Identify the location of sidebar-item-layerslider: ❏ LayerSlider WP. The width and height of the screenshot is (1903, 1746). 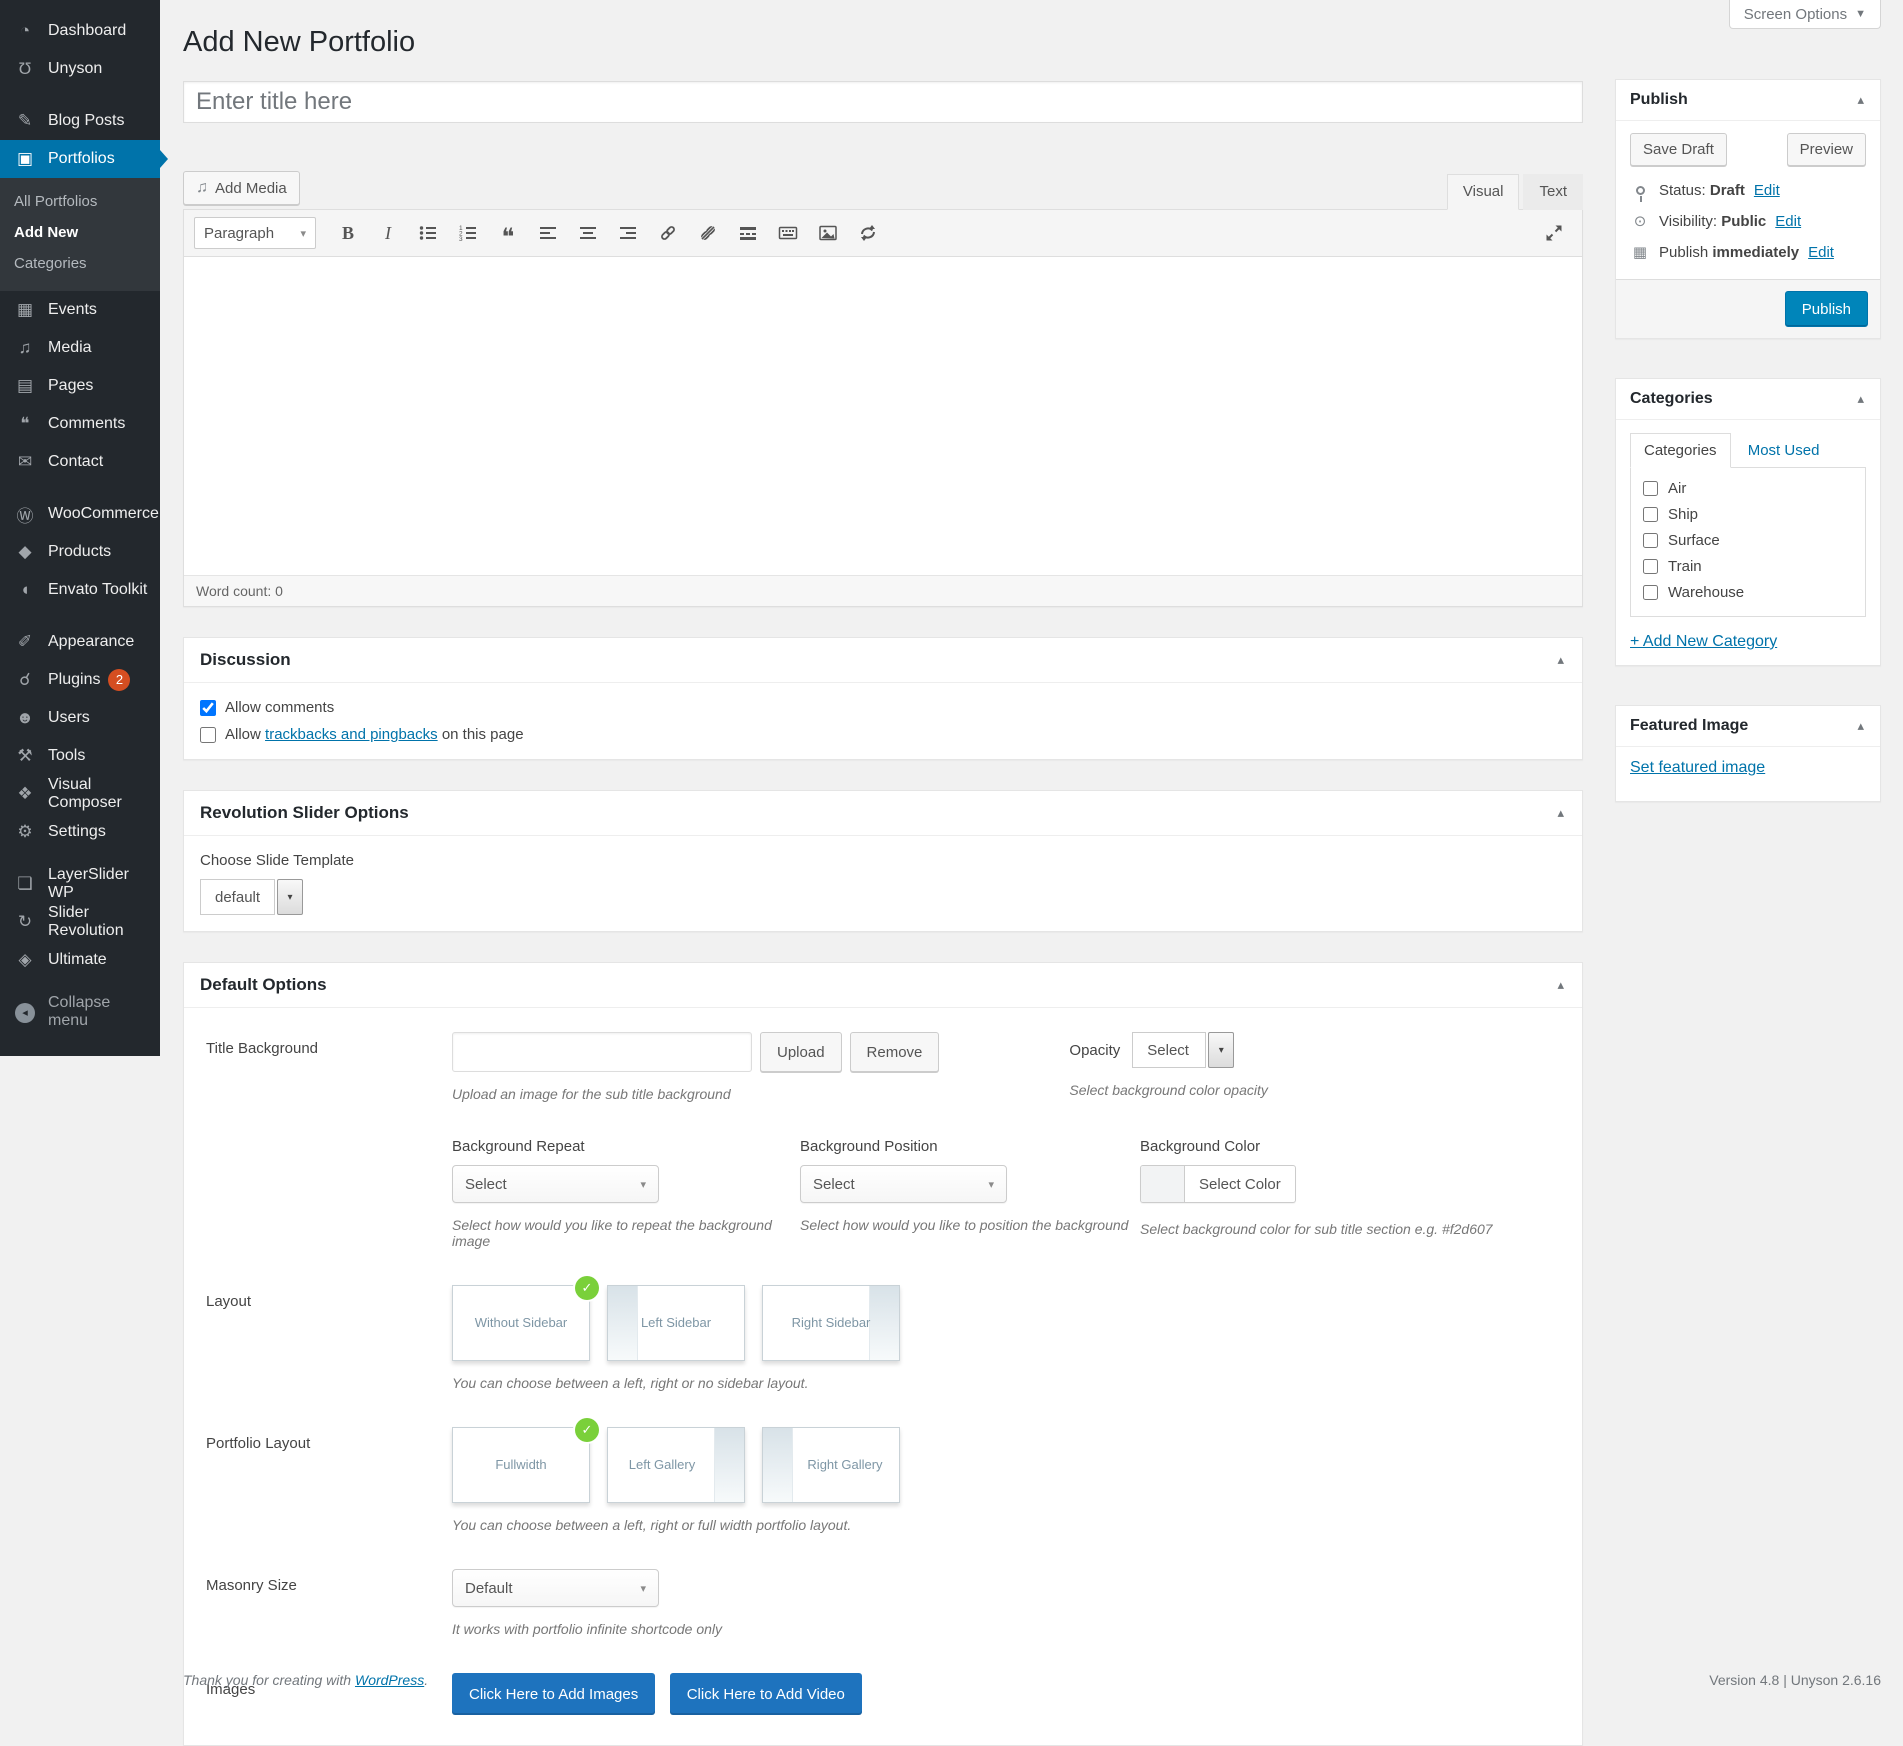
(80, 884).